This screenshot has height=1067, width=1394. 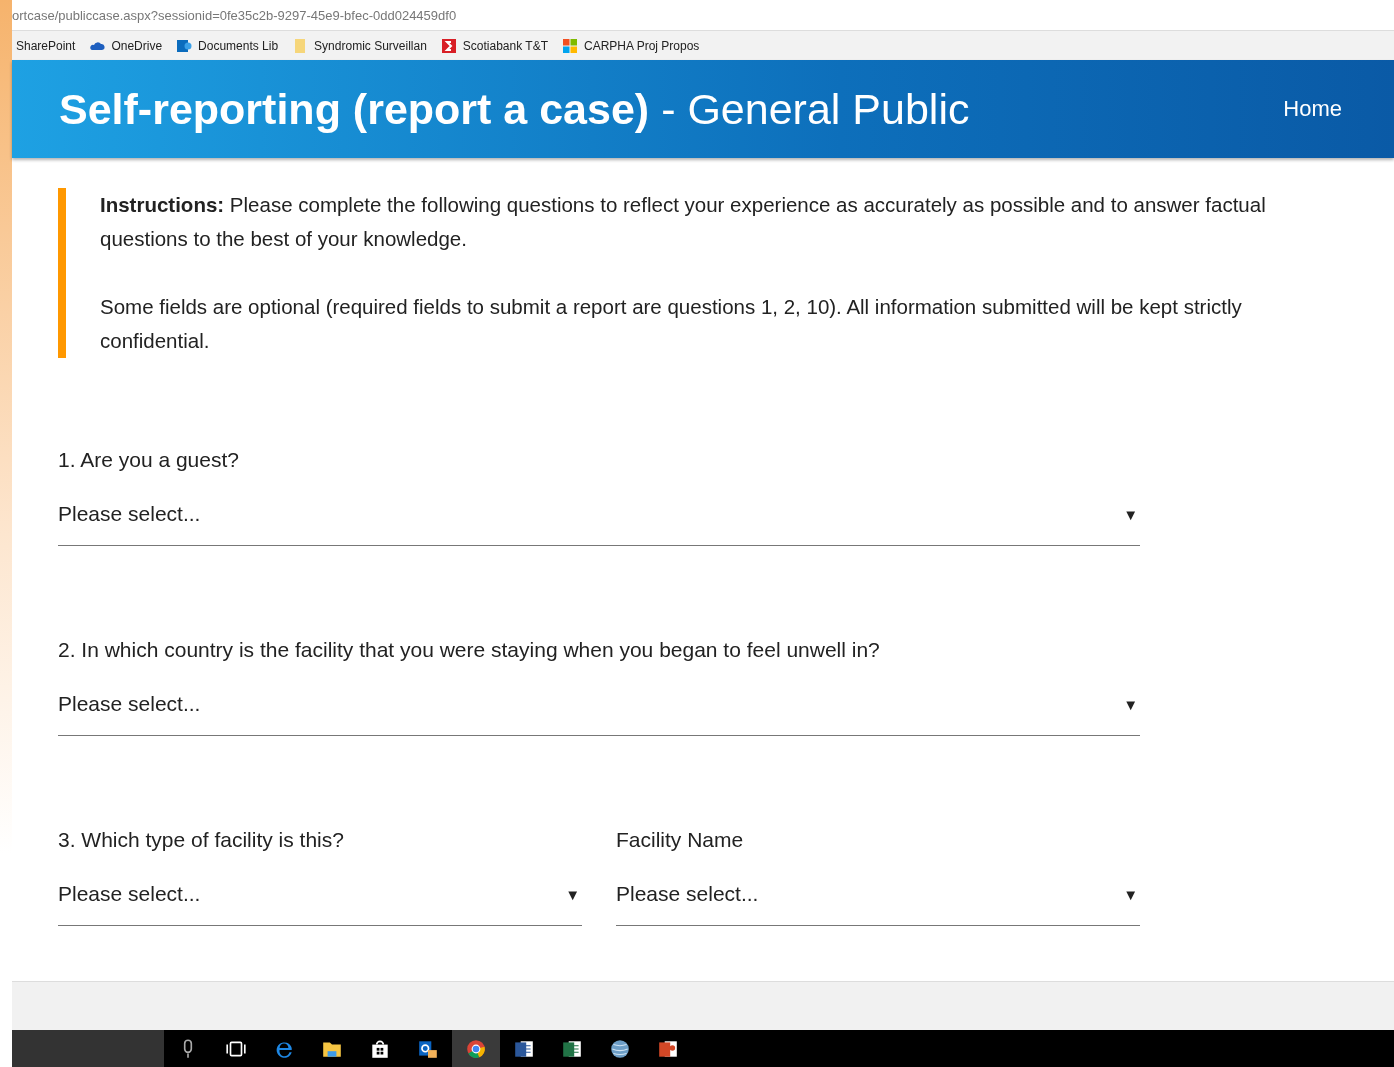 What do you see at coordinates (469, 650) in the screenshot?
I see `question-label: 2. In which country is the facility that you were staying when you began to feel unwell in?` at bounding box center [469, 650].